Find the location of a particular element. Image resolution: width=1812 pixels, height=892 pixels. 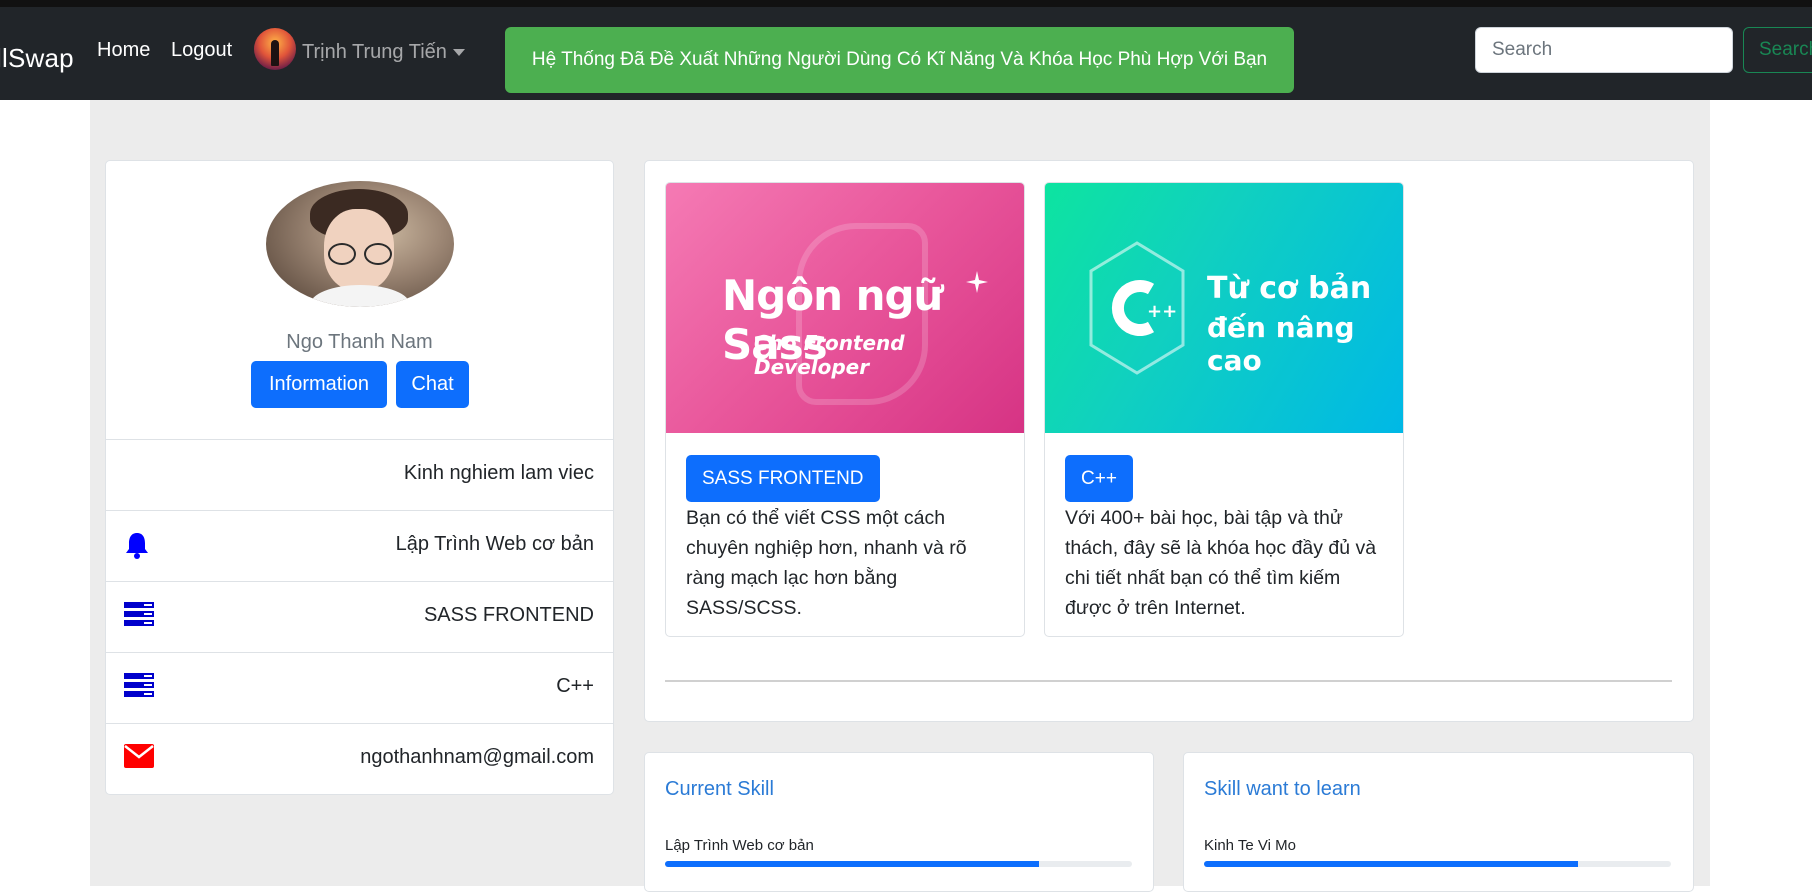

list-item: ngothanhnam@gmail.com is located at coordinates (359, 758).